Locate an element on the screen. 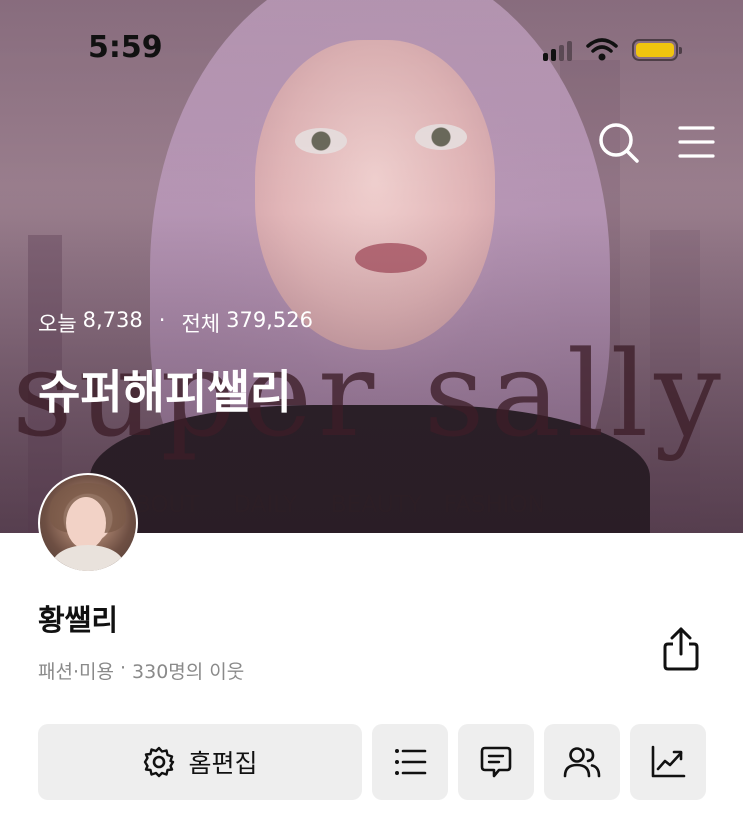  list-icon is located at coordinates (411, 762).